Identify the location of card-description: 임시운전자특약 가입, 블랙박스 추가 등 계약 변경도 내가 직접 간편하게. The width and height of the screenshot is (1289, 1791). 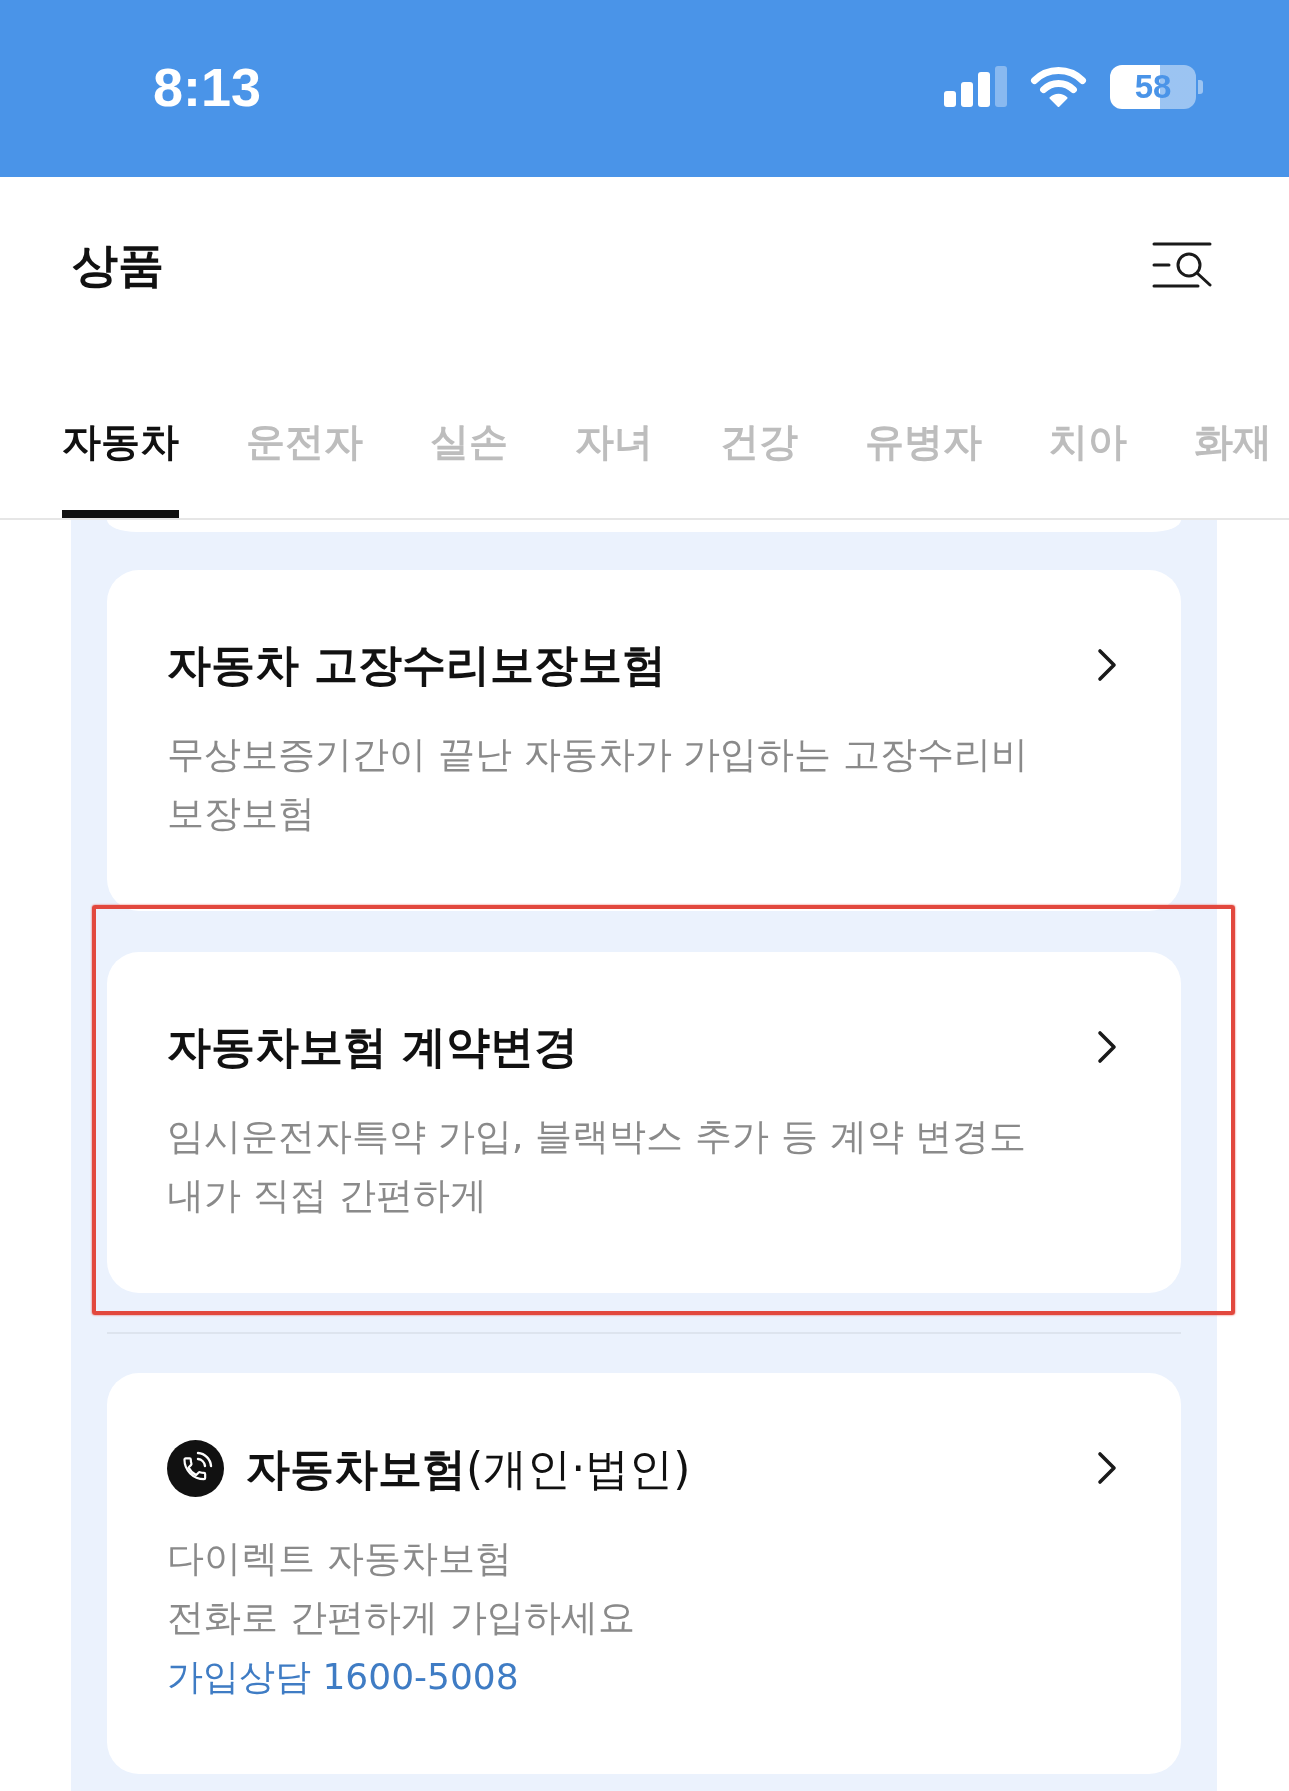
(597, 1166).